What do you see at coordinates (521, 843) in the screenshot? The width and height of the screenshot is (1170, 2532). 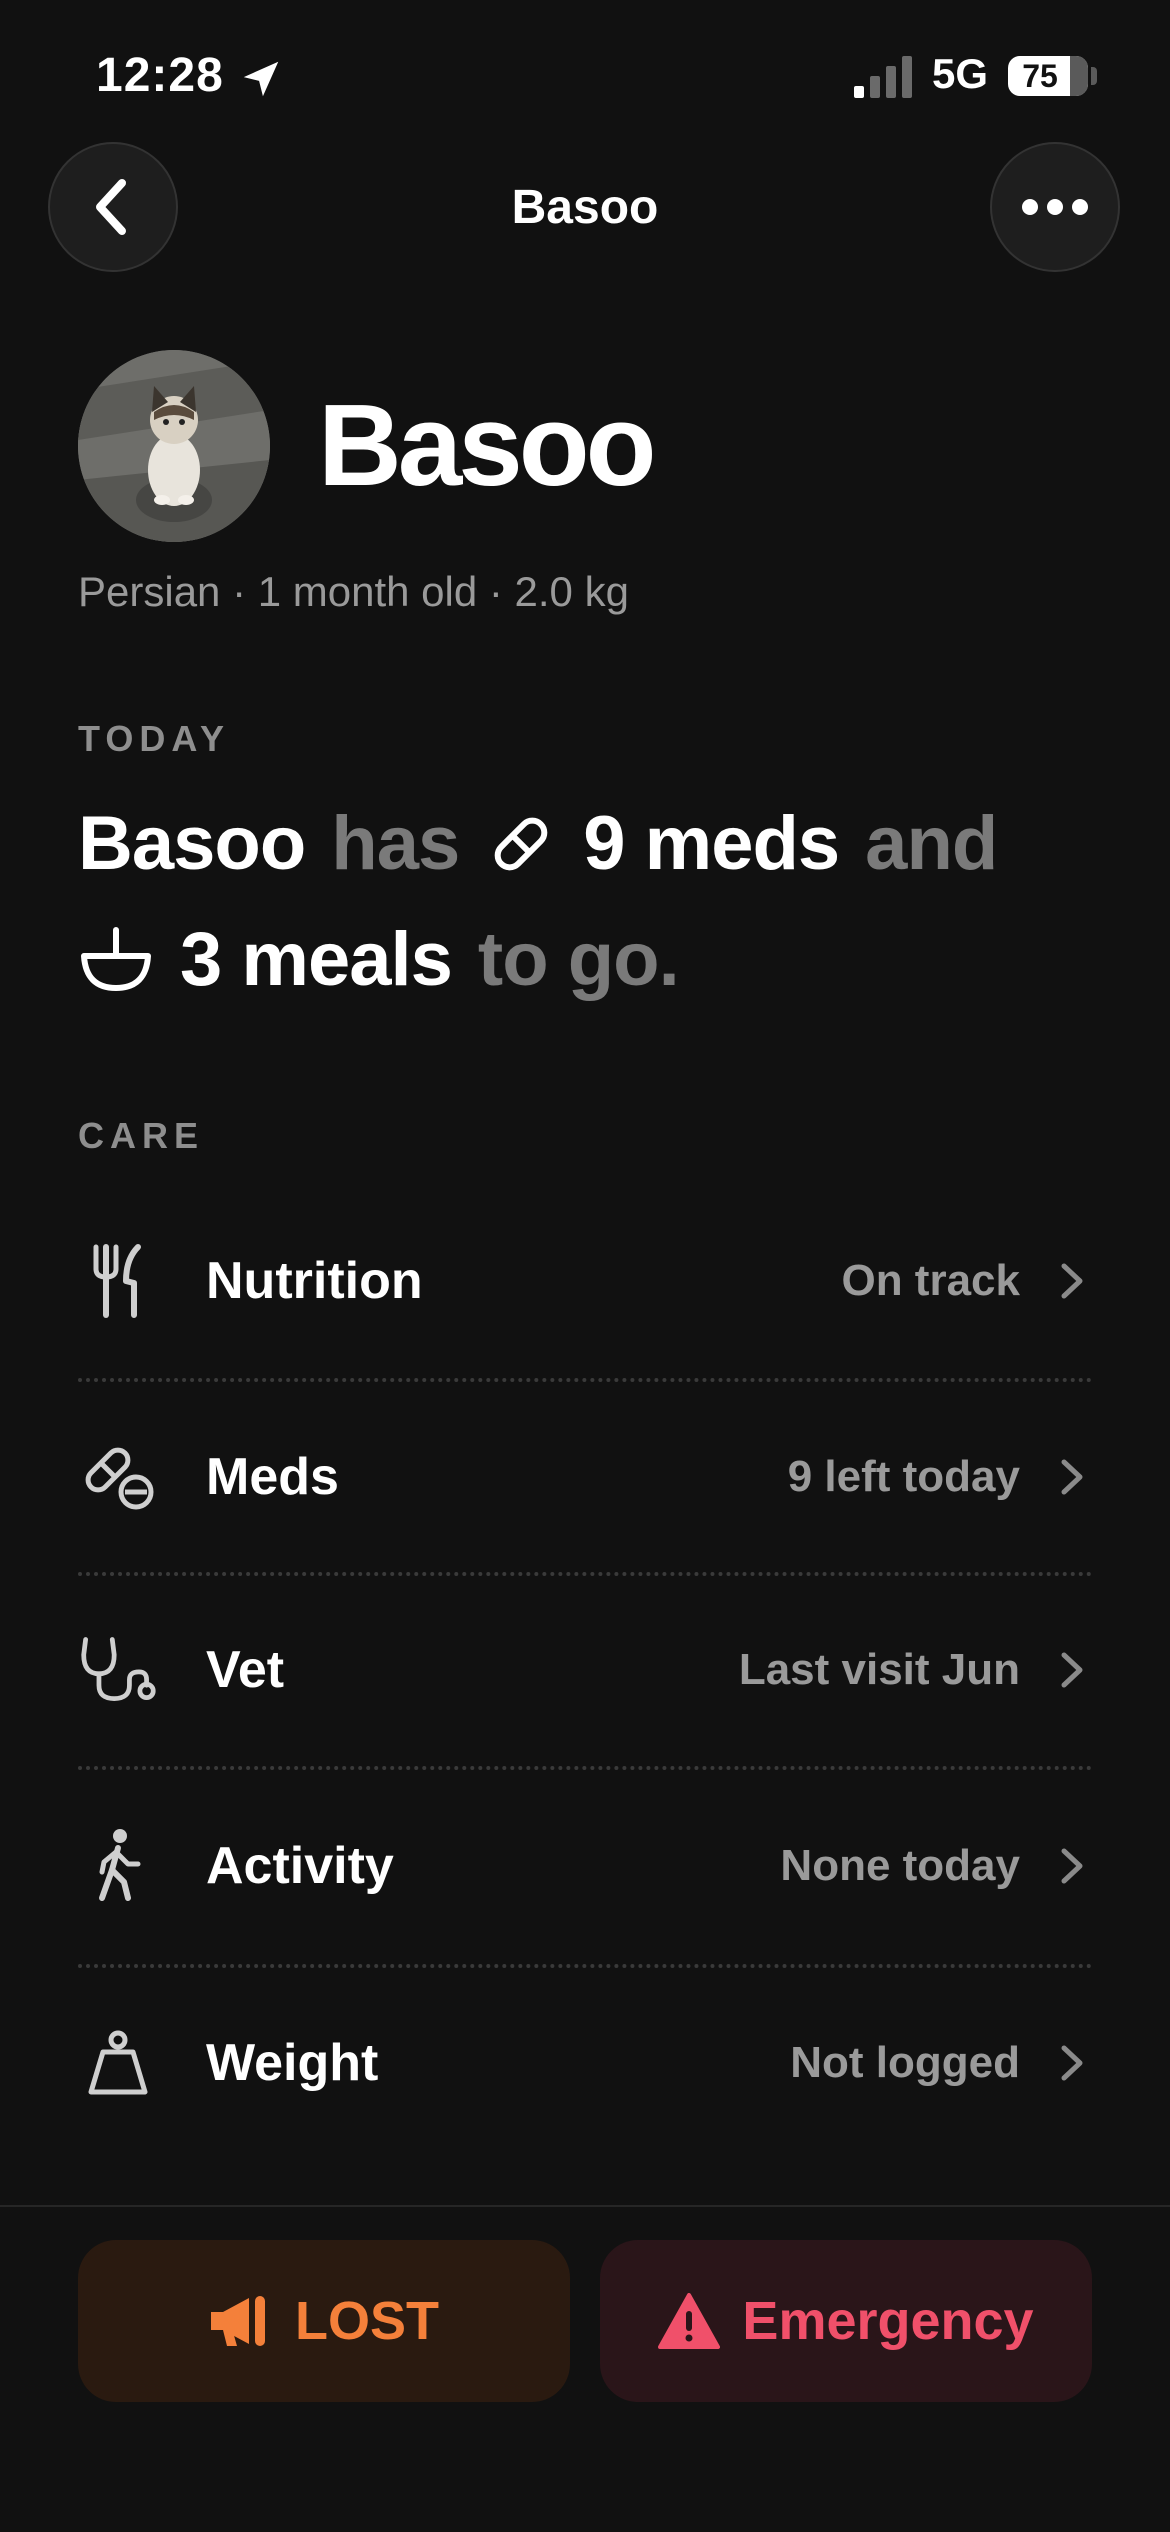 I see `pill-icon` at bounding box center [521, 843].